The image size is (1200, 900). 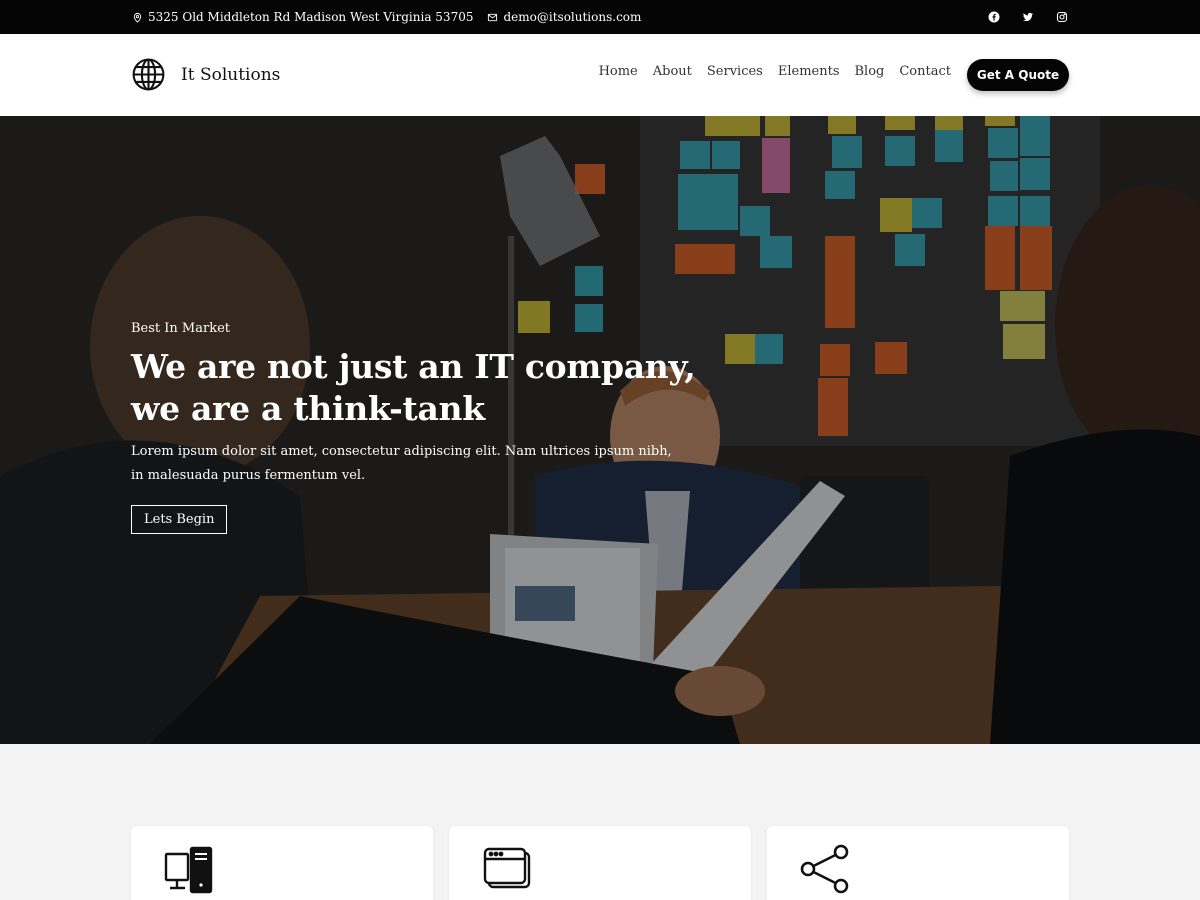 What do you see at coordinates (231, 74) in the screenshot?
I see `brand-name: It Solutions` at bounding box center [231, 74].